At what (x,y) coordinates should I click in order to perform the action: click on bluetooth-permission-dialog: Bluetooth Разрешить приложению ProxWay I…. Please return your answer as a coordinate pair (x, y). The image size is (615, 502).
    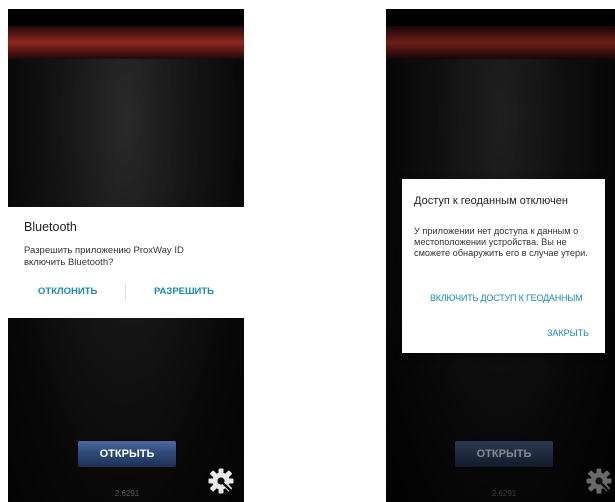
    Looking at the image, I should click on (126, 262).